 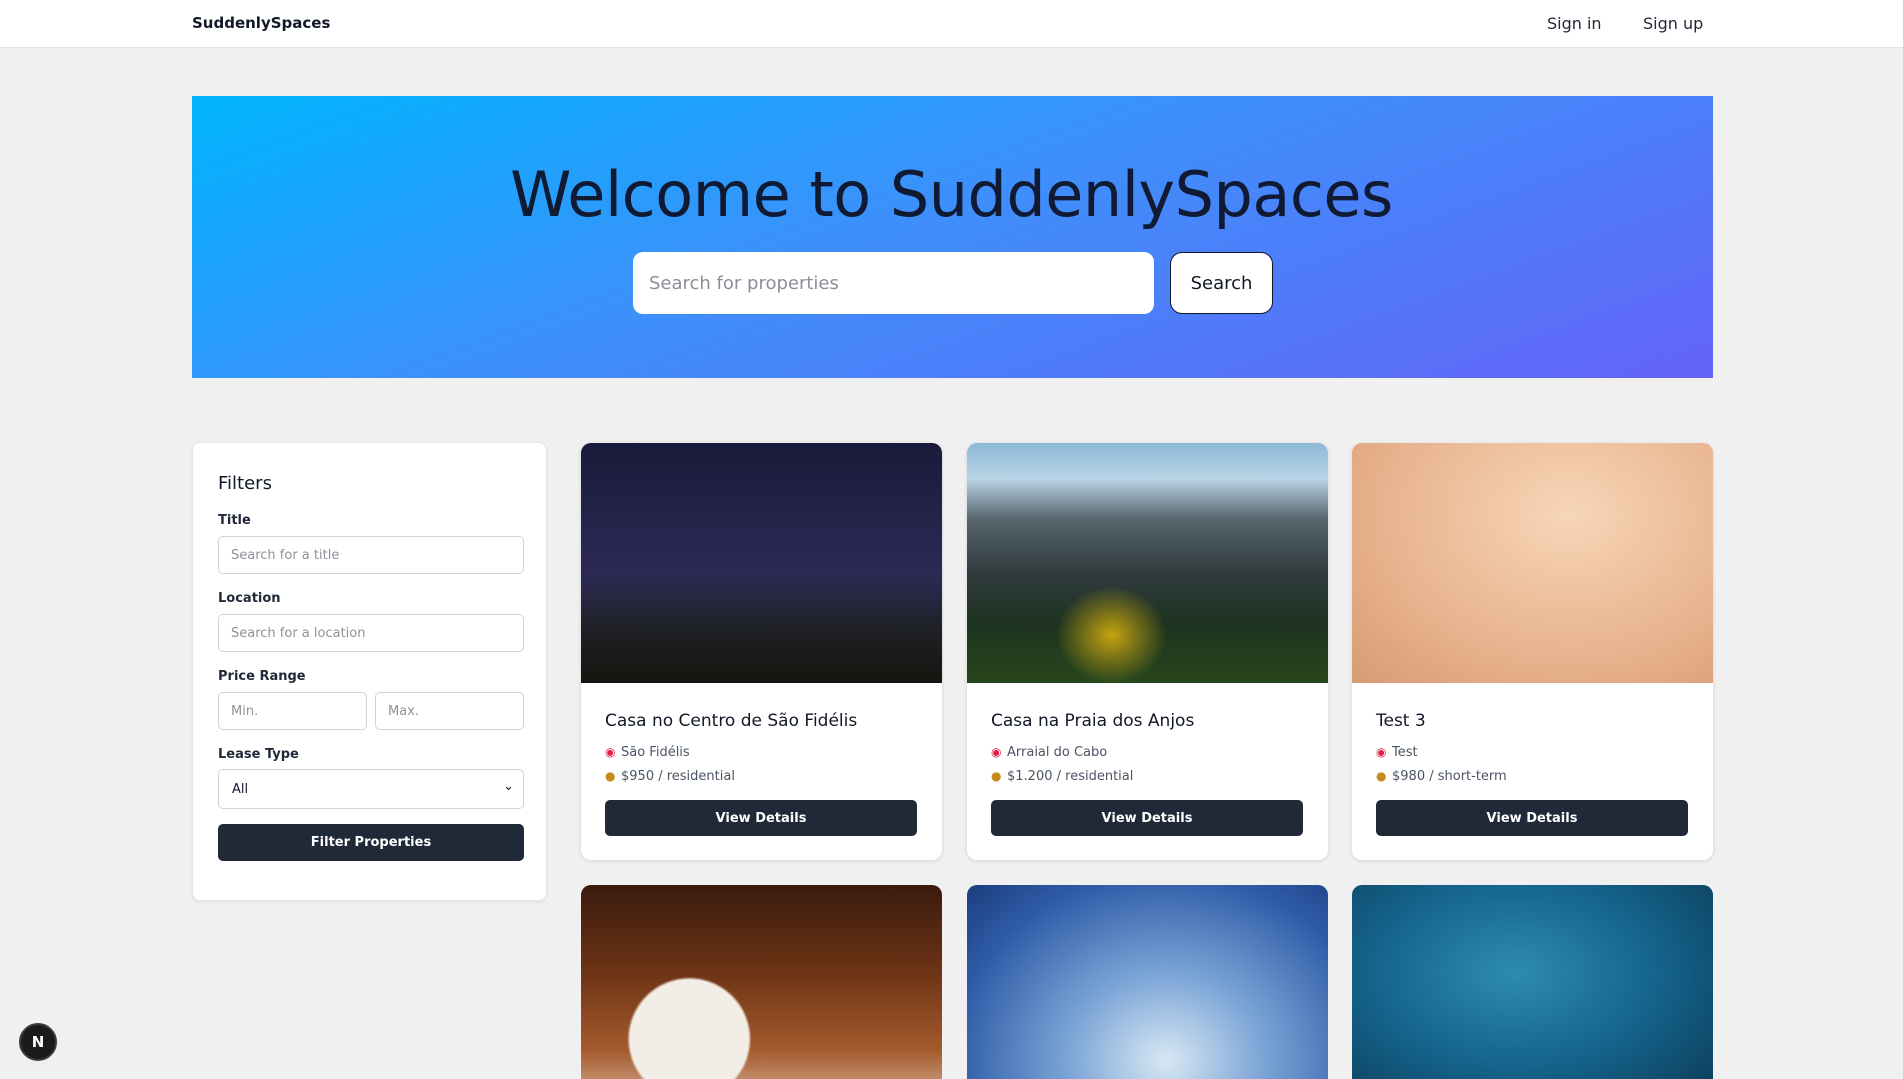 What do you see at coordinates (731, 721) in the screenshot?
I see `property-title: Casa no Centro de São Fidélis` at bounding box center [731, 721].